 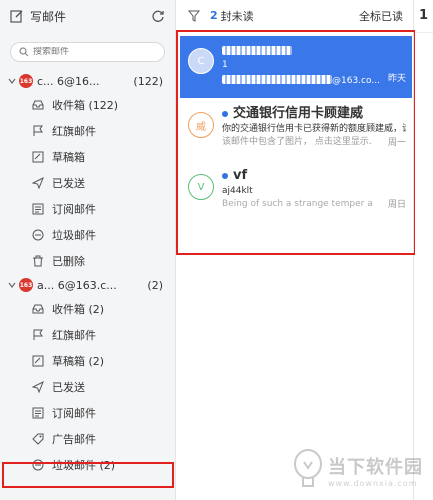 I want to click on search-input, so click(x=93, y=52).